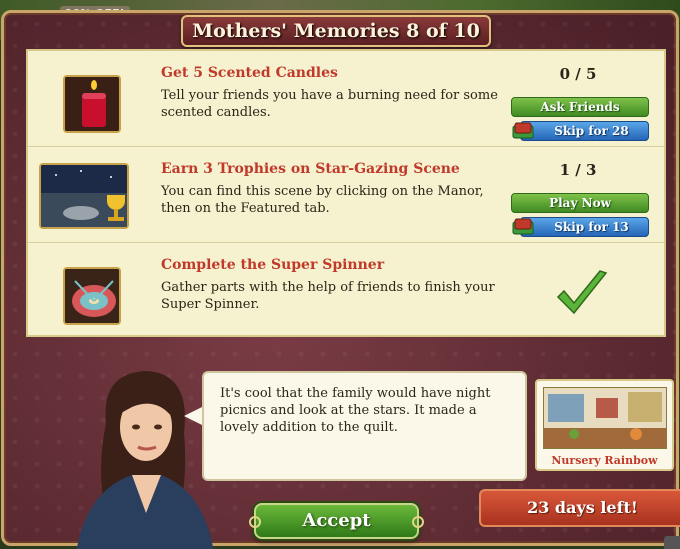 The width and height of the screenshot is (680, 549). Describe the element at coordinates (310, 169) in the screenshot. I see `task-title: Earn 3 Trophies on Star-Gazing Scene` at that location.